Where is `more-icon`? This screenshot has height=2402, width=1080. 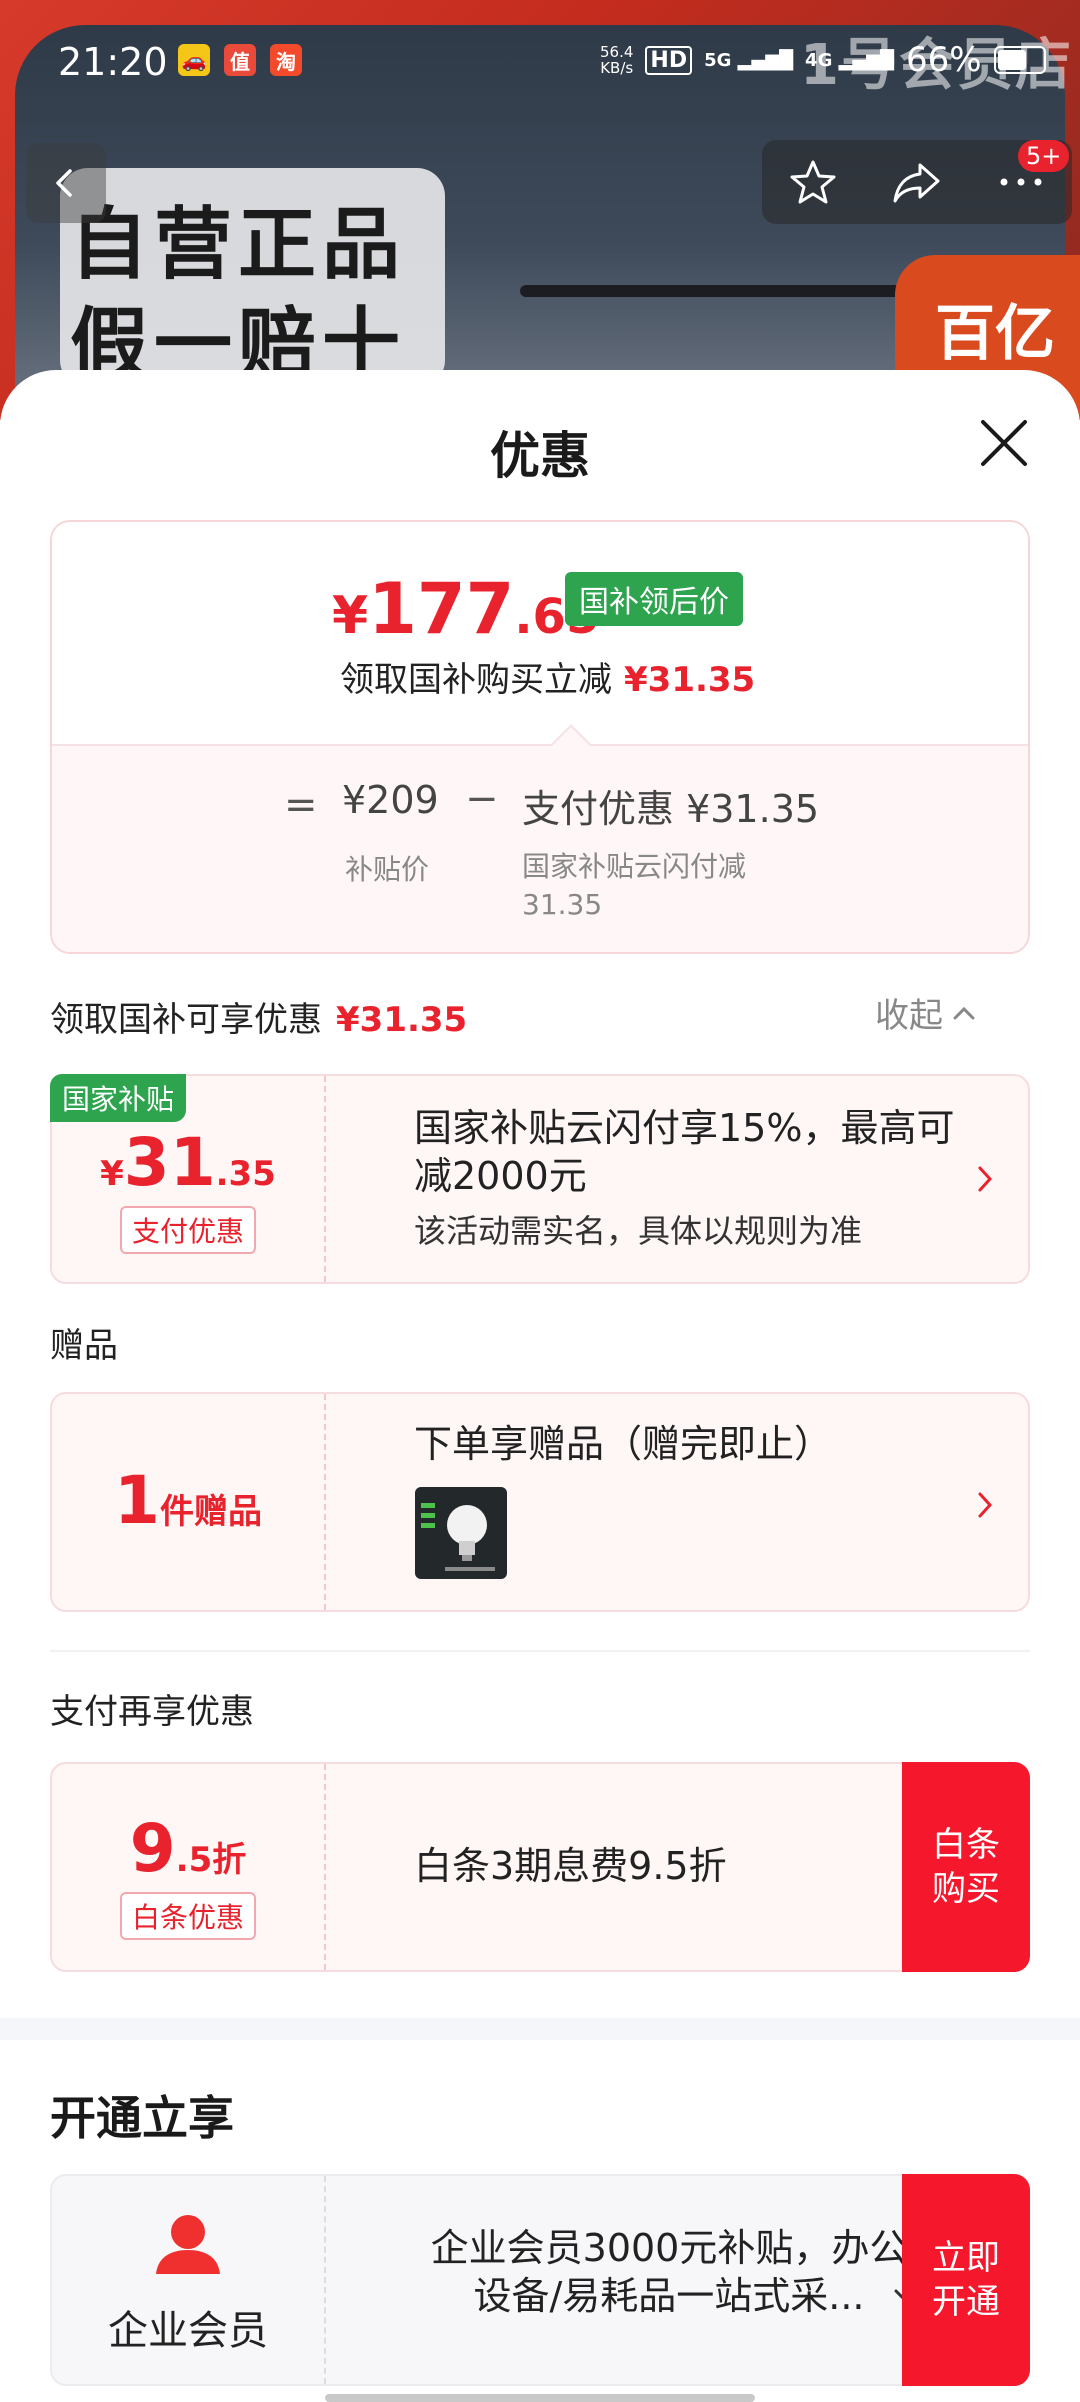 more-icon is located at coordinates (1021, 182).